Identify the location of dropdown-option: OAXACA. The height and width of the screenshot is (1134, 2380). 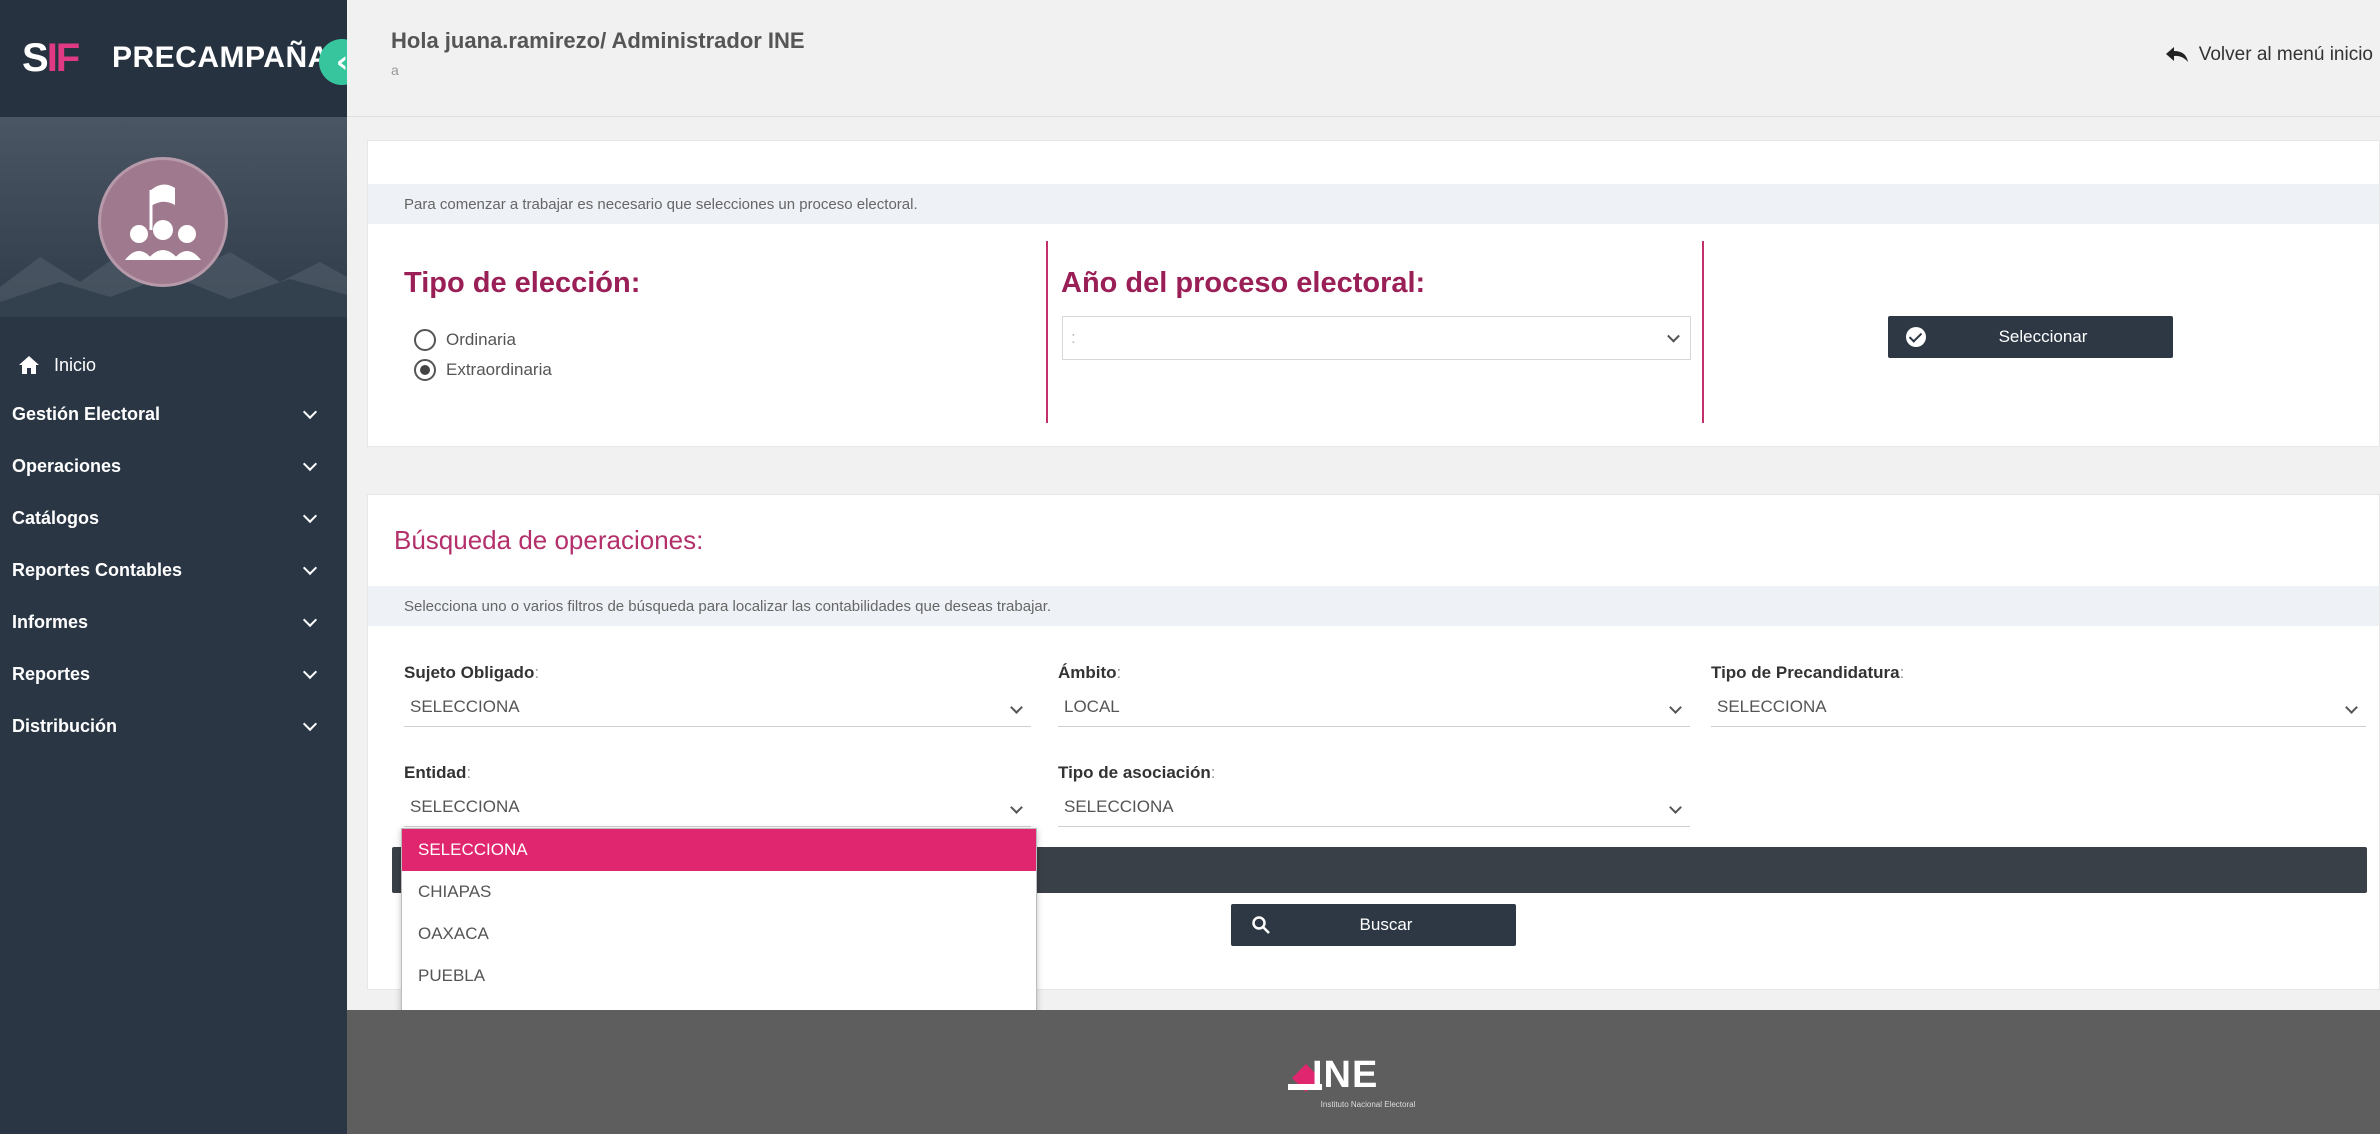
(719, 934).